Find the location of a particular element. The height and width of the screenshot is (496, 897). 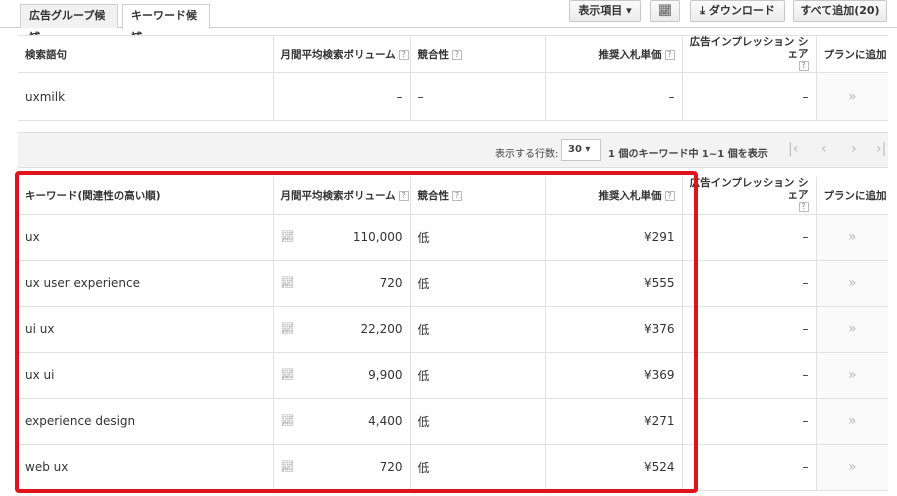

prev-page-icon: ‹ is located at coordinates (824, 149).